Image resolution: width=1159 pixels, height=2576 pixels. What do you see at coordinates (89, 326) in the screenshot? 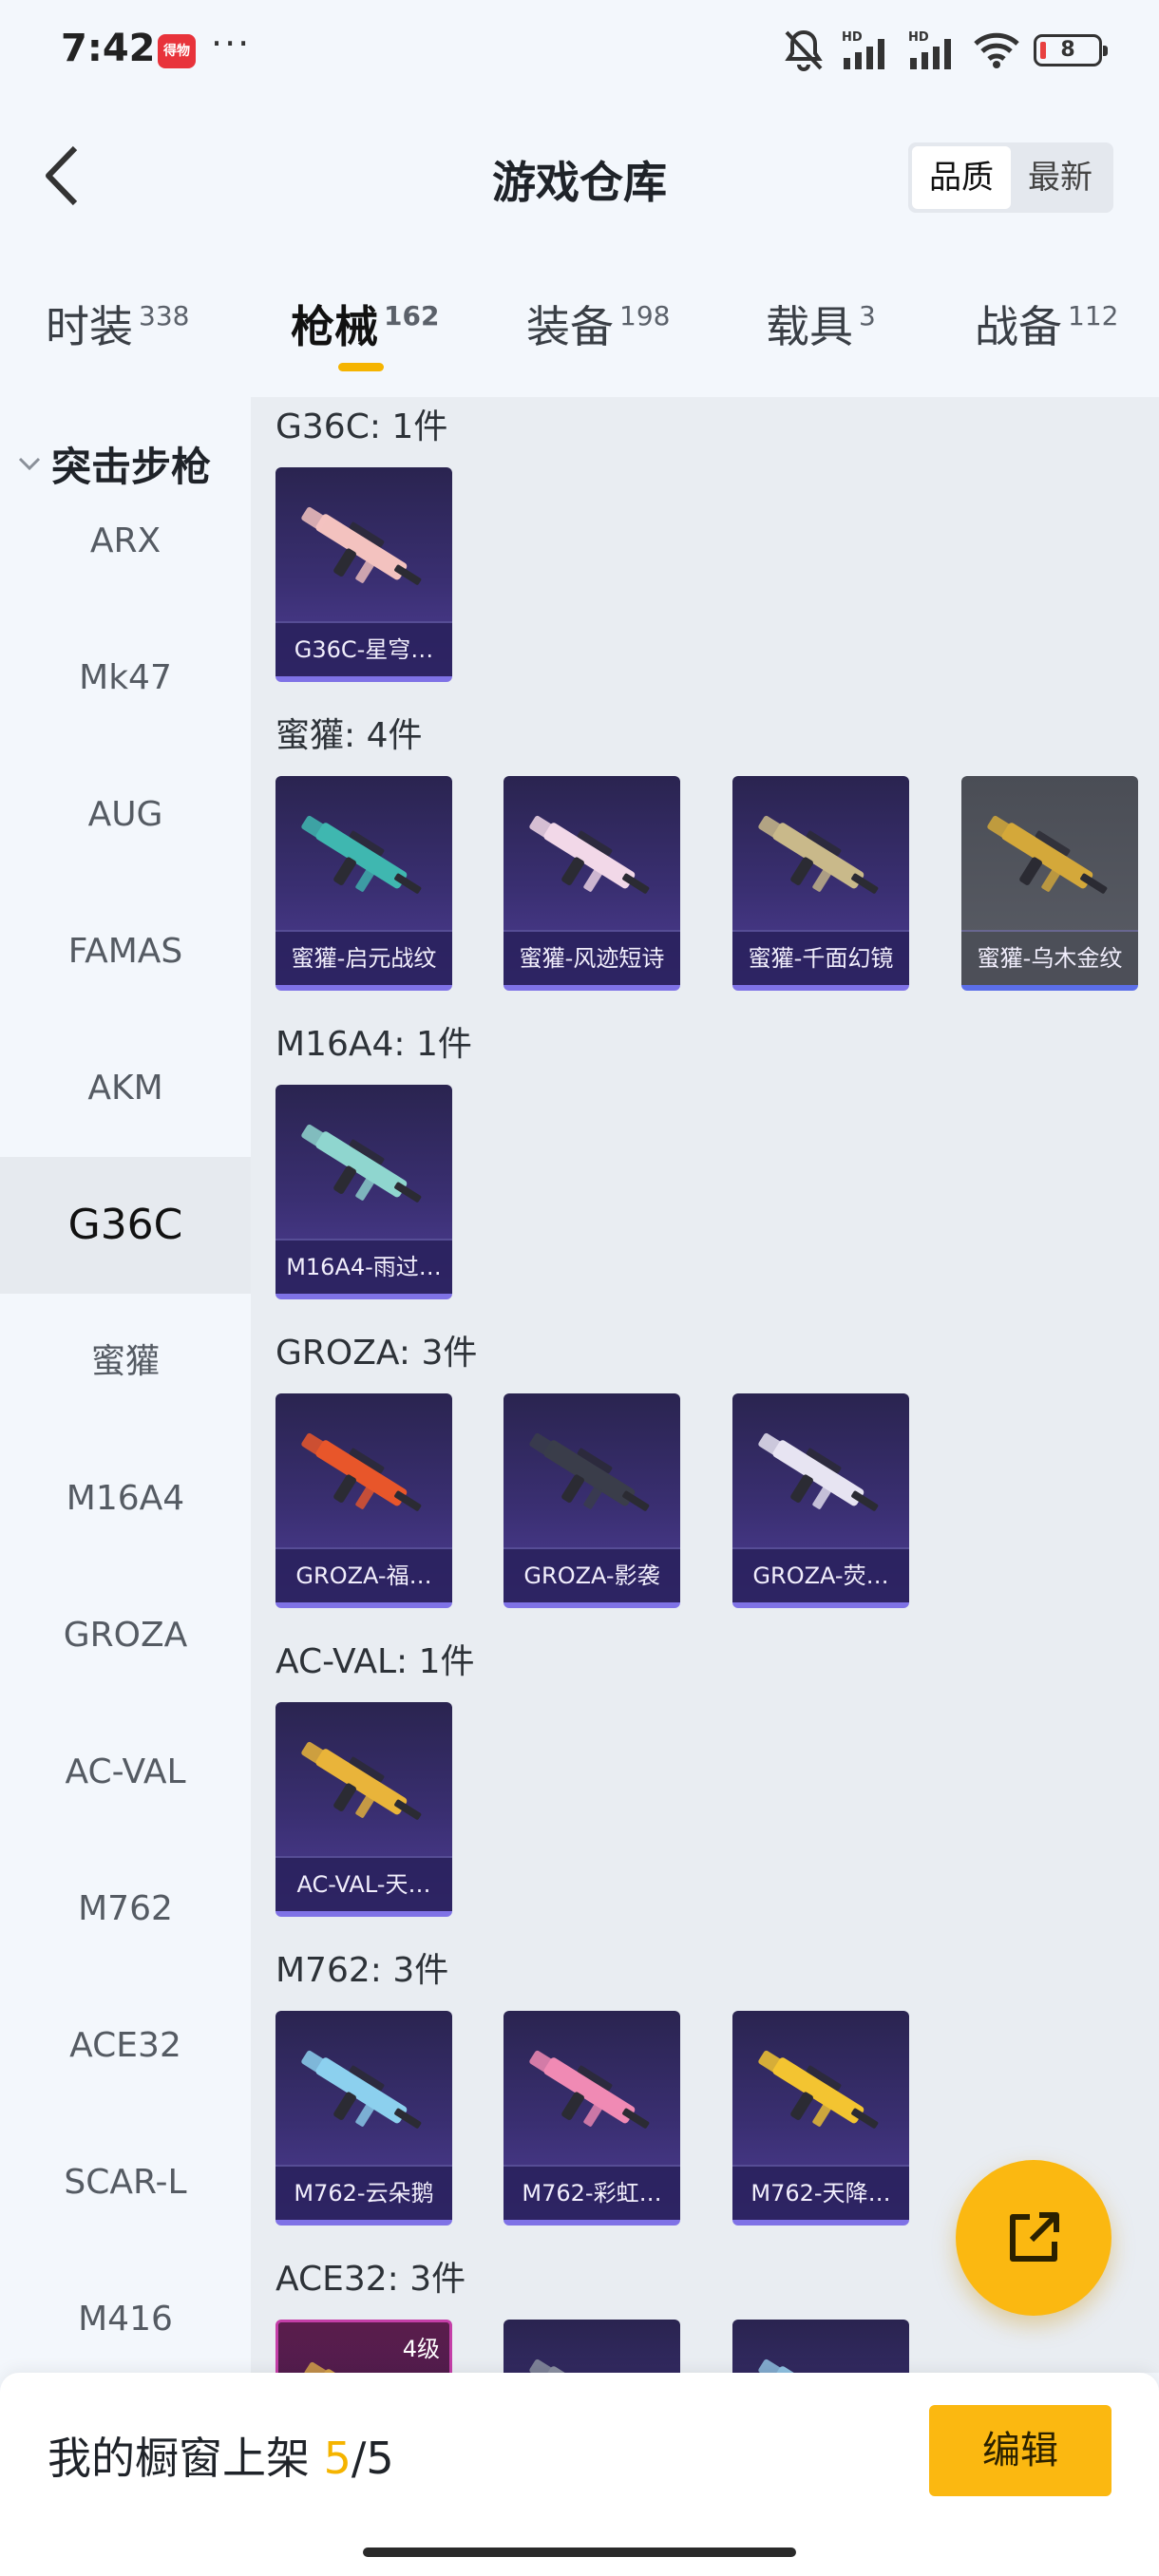
I see `tab-label: 时装` at bounding box center [89, 326].